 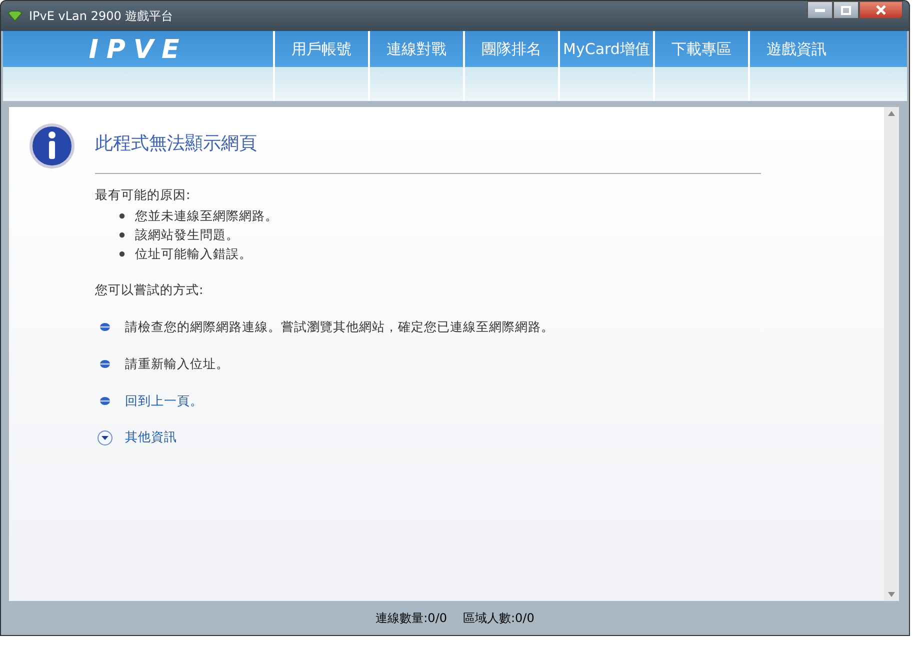 What do you see at coordinates (143, 195) in the screenshot?
I see `causes-heading: 最有可能的原因:` at bounding box center [143, 195].